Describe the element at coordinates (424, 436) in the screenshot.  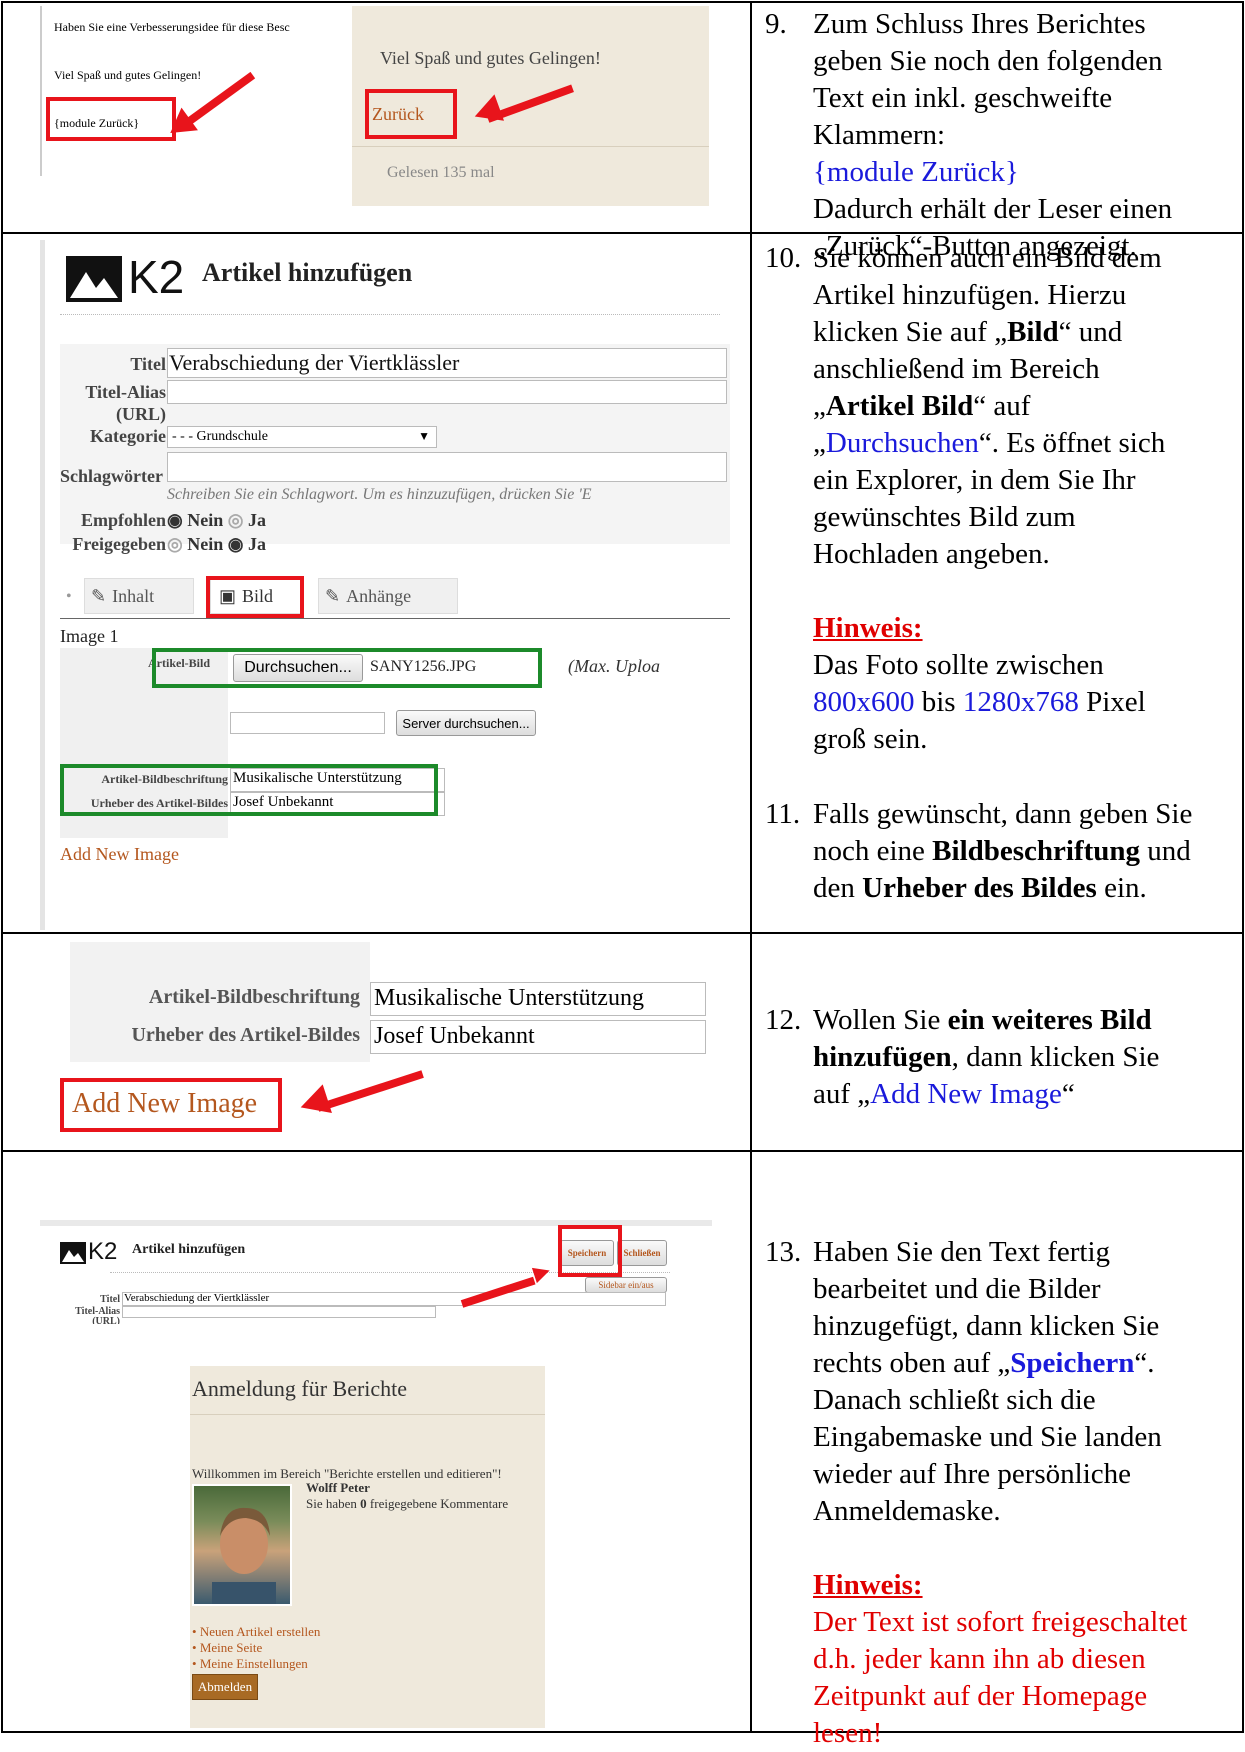
I see `chevron-down-icon: ▼` at that location.